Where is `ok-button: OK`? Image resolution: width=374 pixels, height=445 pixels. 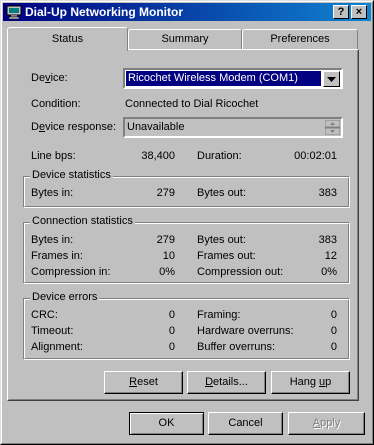
ok-button: OK is located at coordinates (166, 423).